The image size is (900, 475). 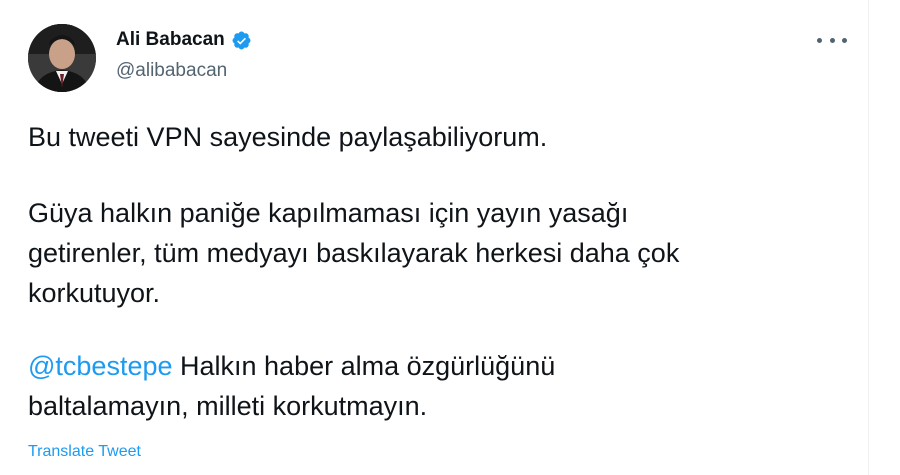 I want to click on translate-tweet-link: Translate Tweet, so click(x=84, y=452).